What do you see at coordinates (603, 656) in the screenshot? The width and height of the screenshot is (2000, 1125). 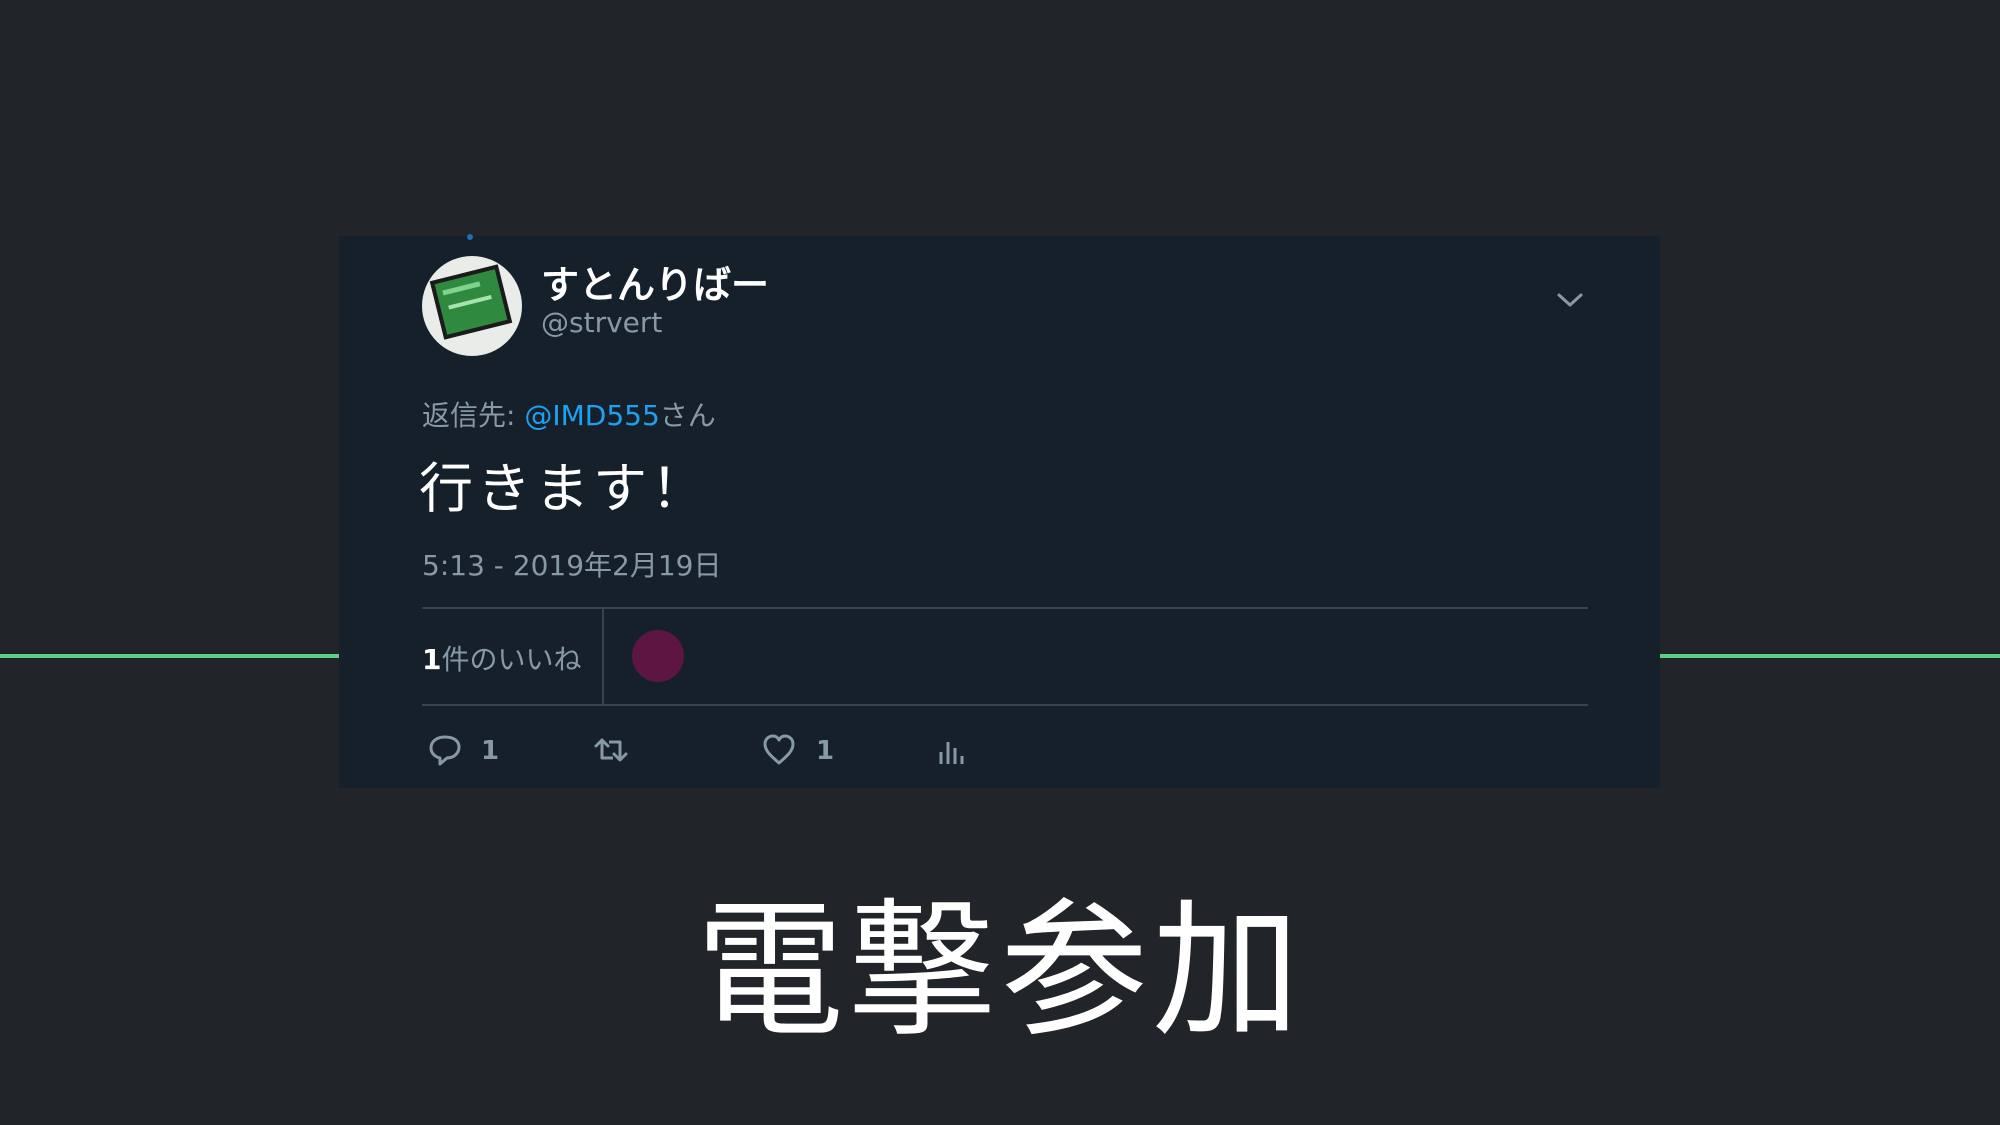 I see `divider-vertical` at bounding box center [603, 656].